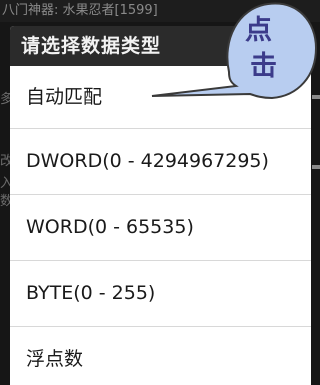 The height and width of the screenshot is (385, 320). I want to click on background-app-title: 八门神器: 水果忍者[1599], so click(160, 11).